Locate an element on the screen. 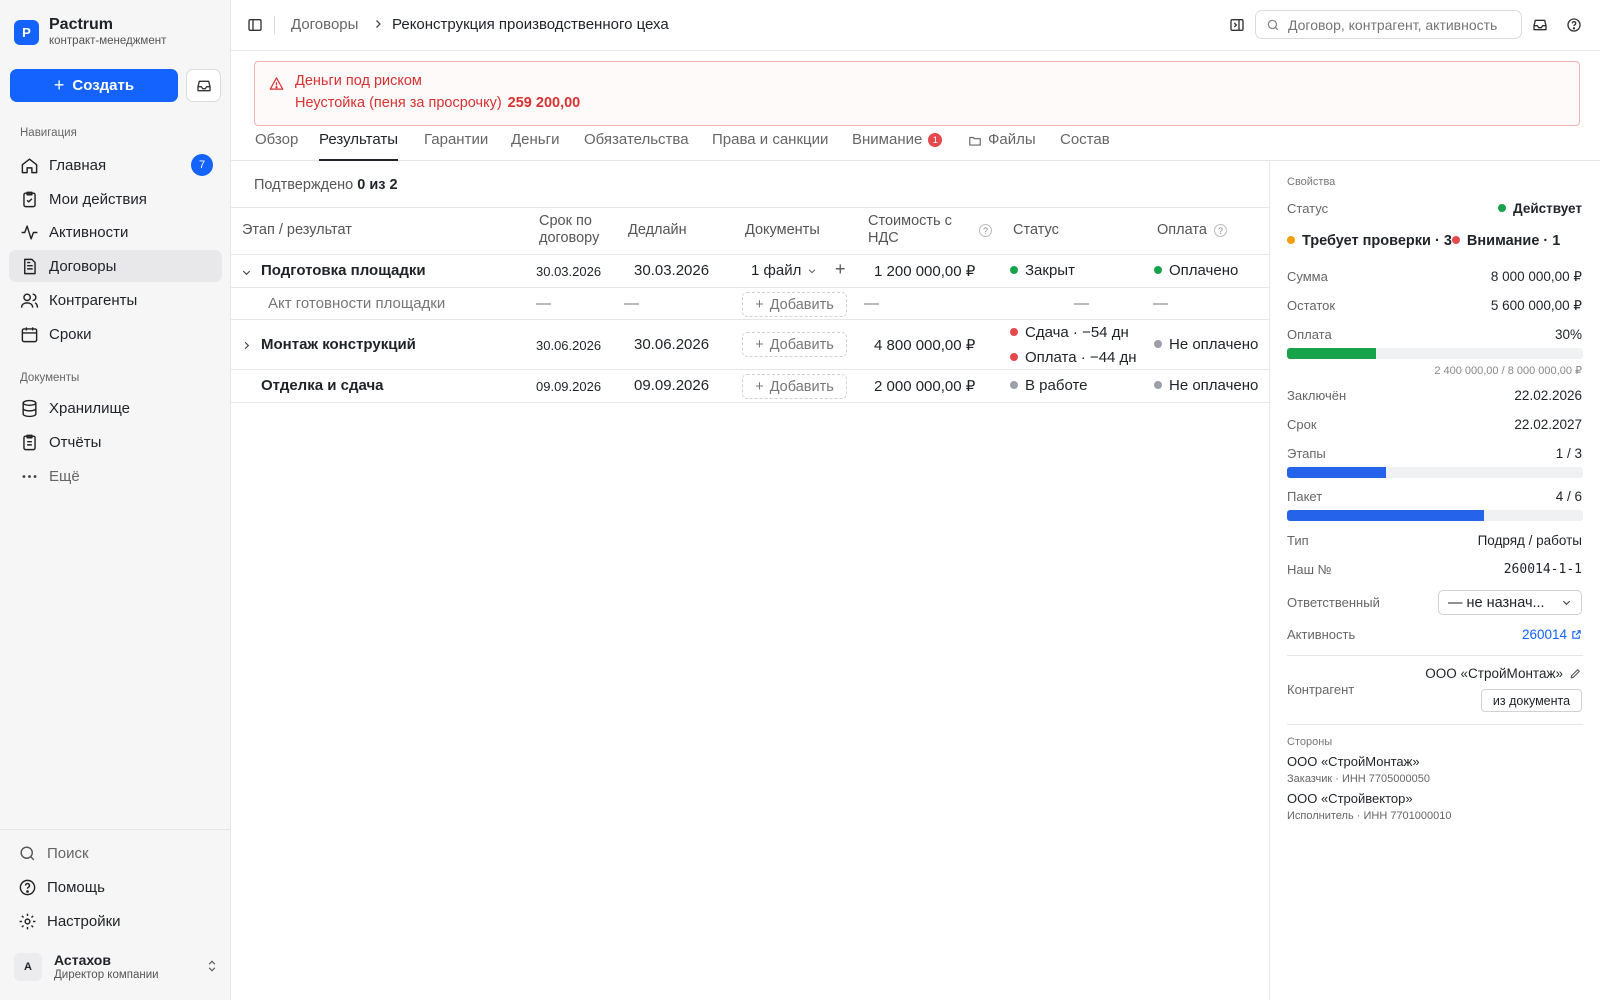  sidebar-item-deadlines: Сроки is located at coordinates (115, 334).